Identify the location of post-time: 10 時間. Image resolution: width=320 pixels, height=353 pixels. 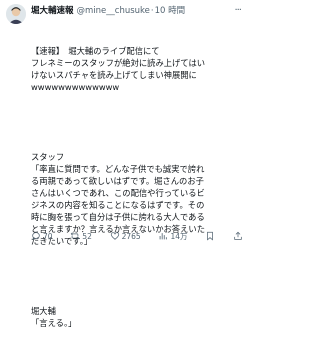
(170, 11).